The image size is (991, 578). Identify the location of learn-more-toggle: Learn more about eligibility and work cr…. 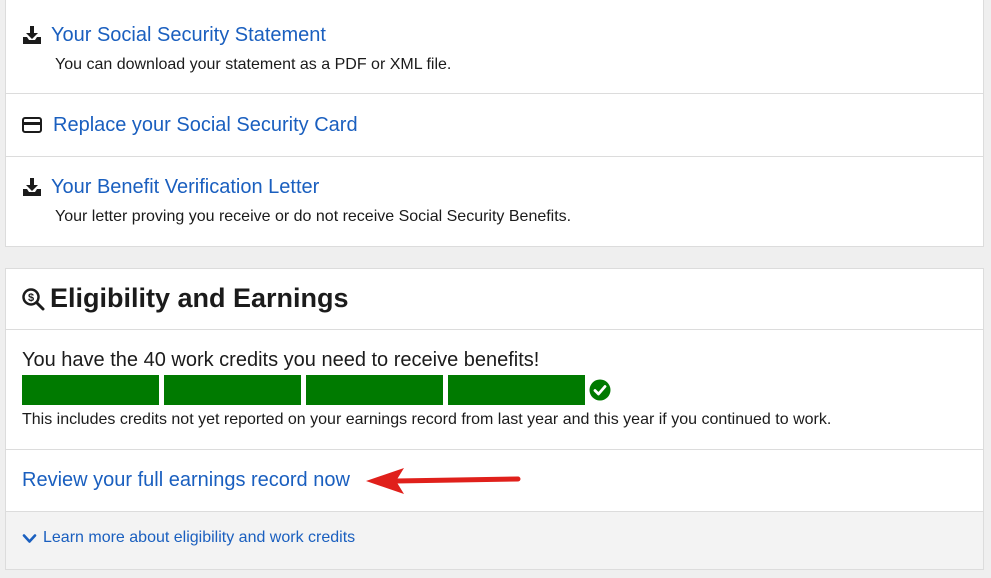
(188, 538).